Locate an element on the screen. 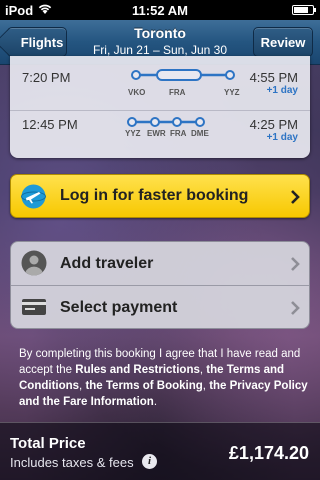  clock: 11:52 AM is located at coordinates (160, 10).